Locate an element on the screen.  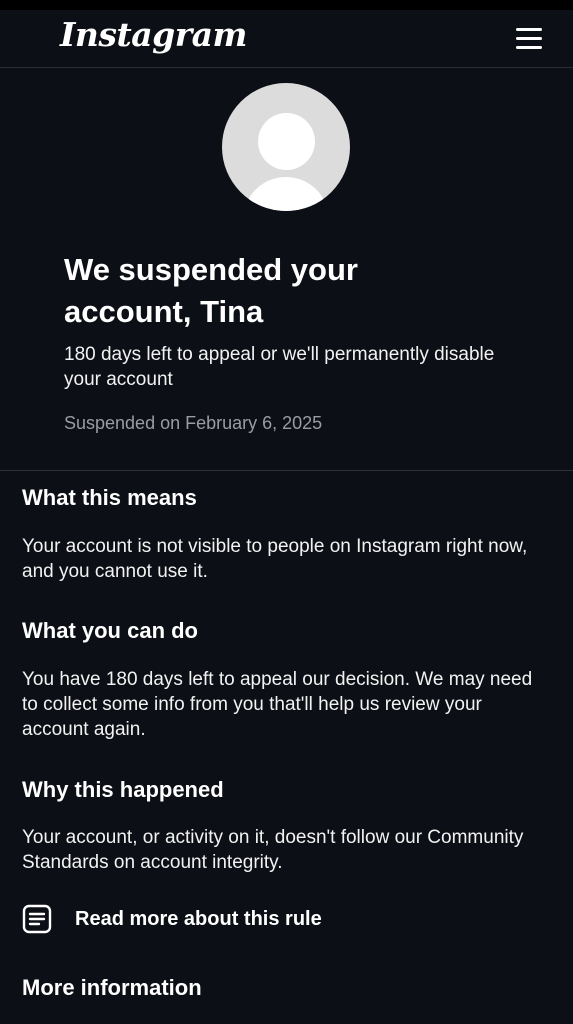
read-more-rule-link: Read more about this rule is located at coordinates (192, 919).